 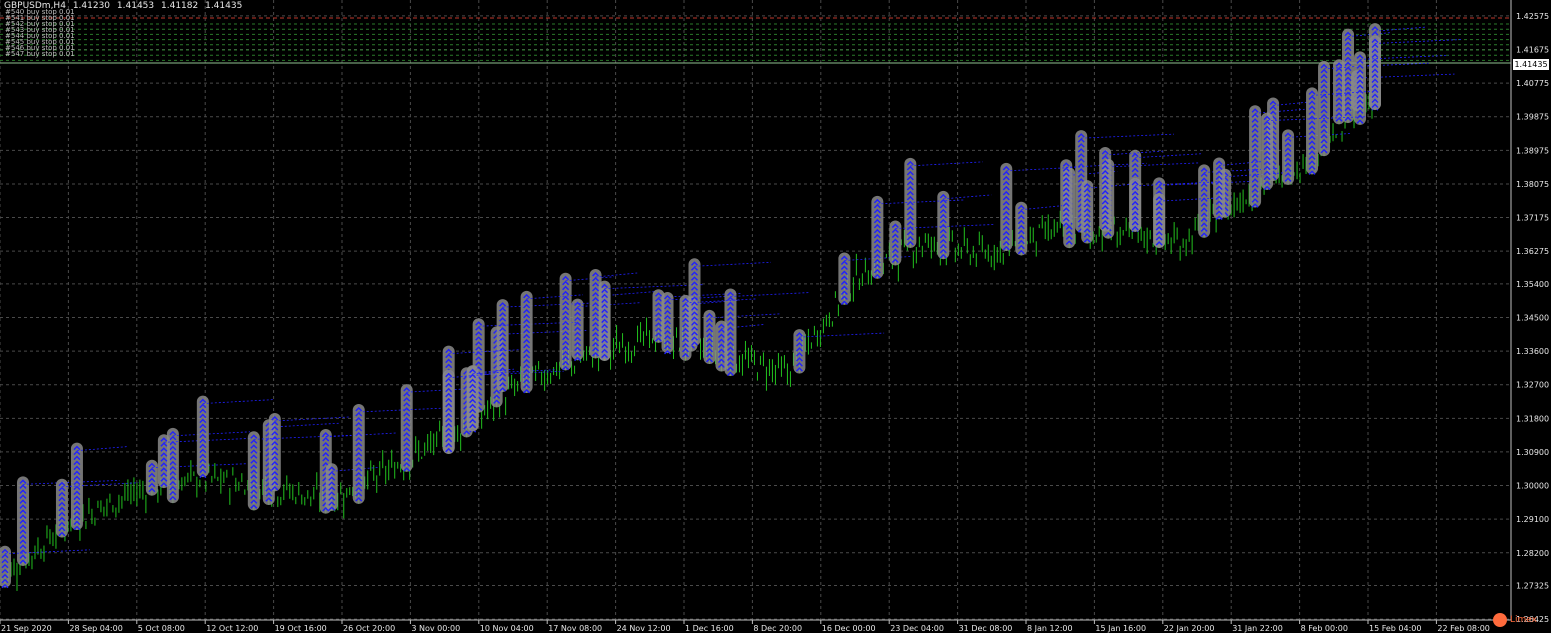 What do you see at coordinates (1532, 16) in the screenshot?
I see `price-label: 1.42575` at bounding box center [1532, 16].